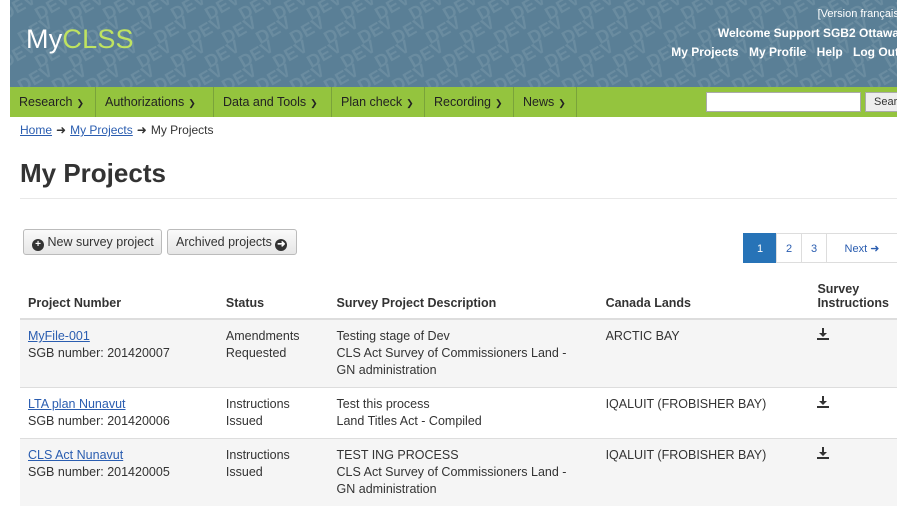  What do you see at coordinates (75, 455) in the screenshot?
I see `project-link: CLS Act Nunavut` at bounding box center [75, 455].